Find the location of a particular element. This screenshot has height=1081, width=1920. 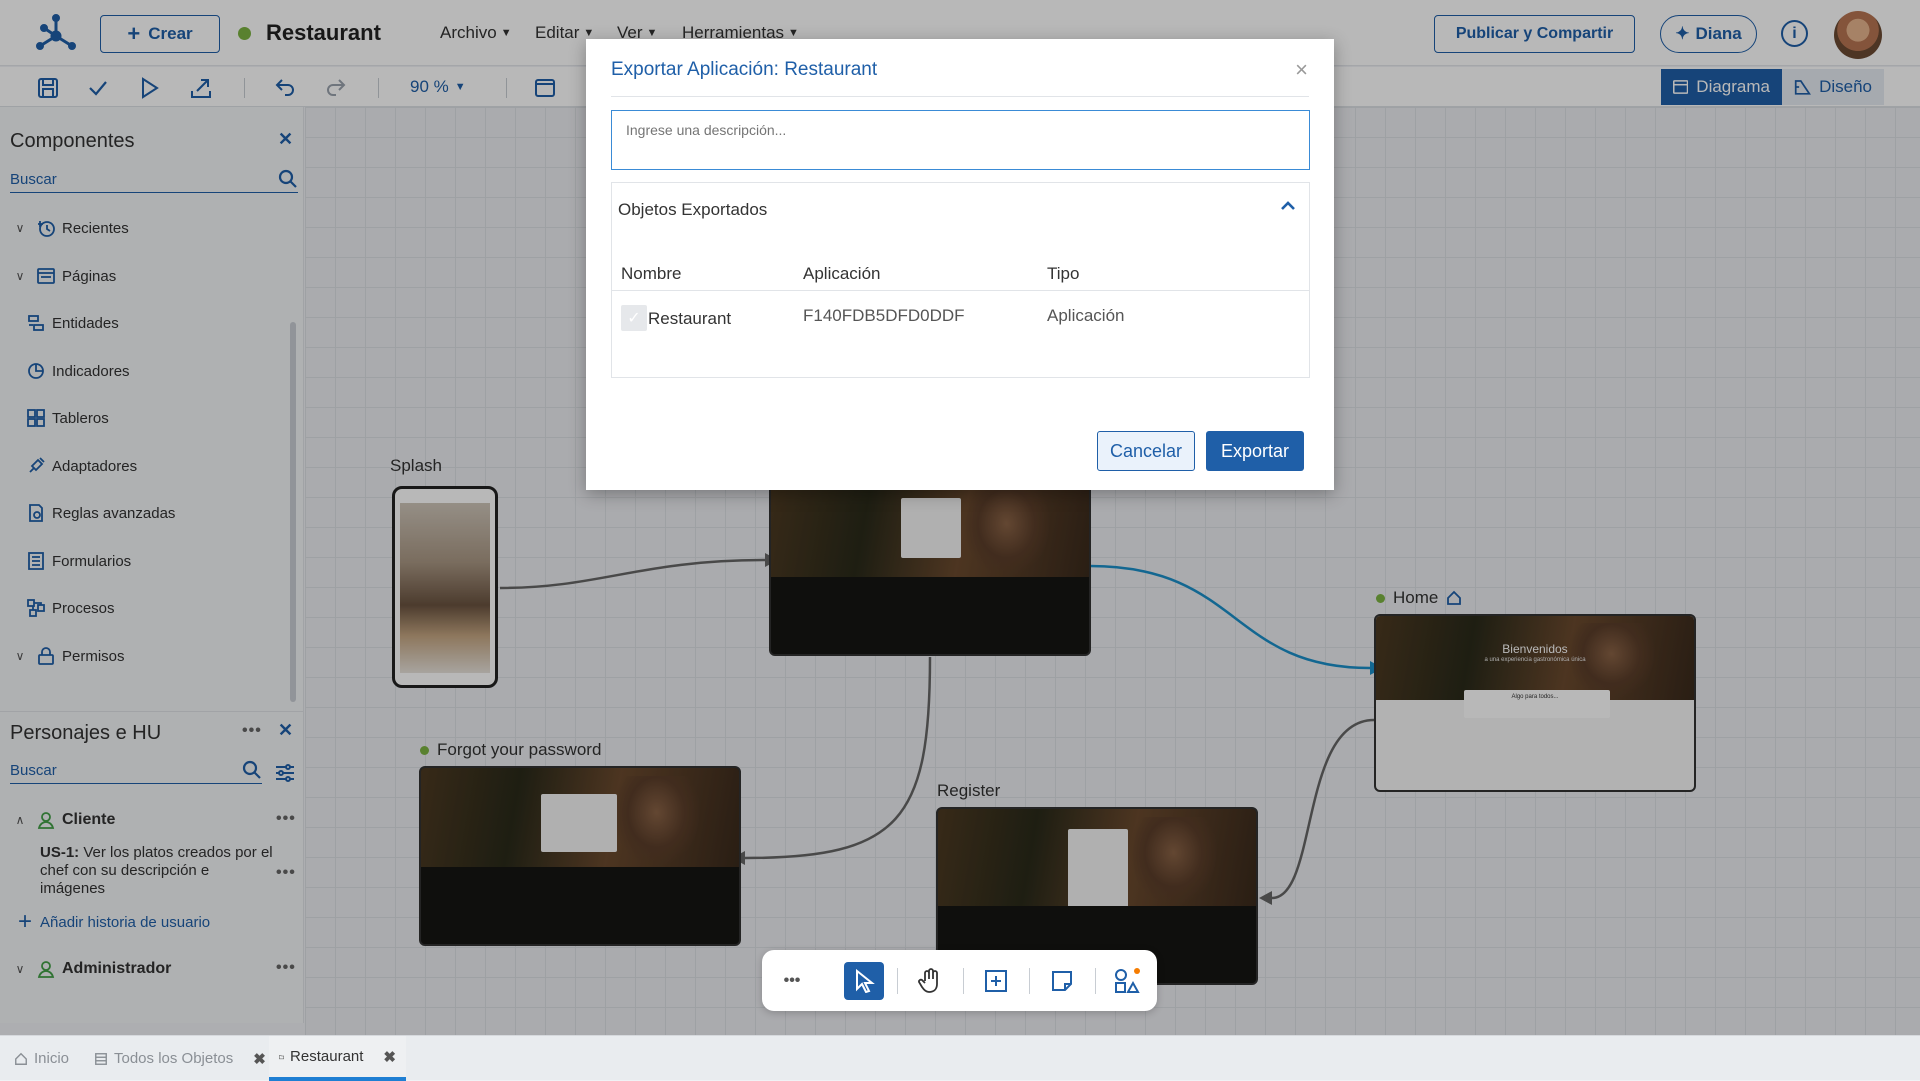

section-title: Objetos Exportados is located at coordinates (693, 209).